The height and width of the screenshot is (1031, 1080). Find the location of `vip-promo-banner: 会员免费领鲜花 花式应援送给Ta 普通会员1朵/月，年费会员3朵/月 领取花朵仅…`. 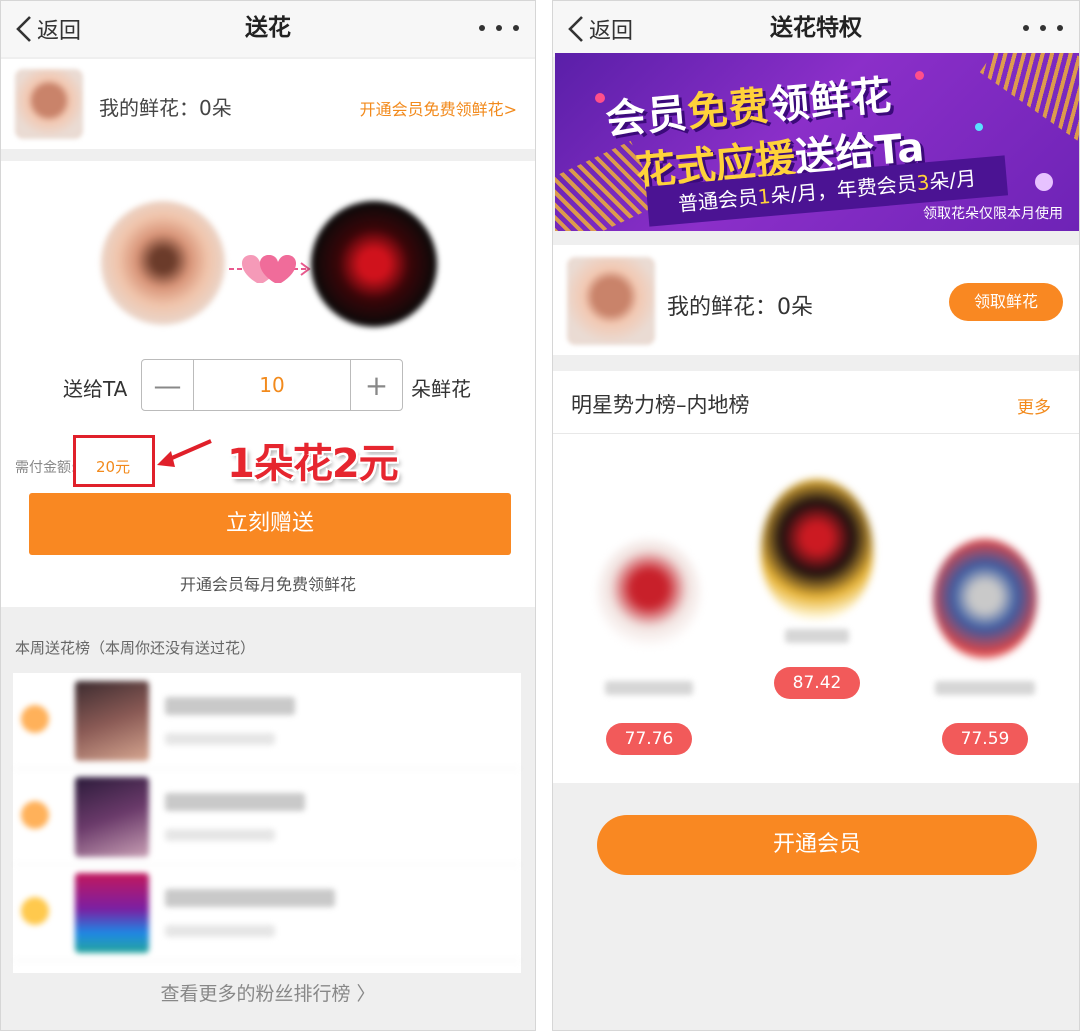

vip-promo-banner: 会员免费领鲜花 花式应援送给Ta 普通会员1朵/月，年费会员3朵/月 领取花朵仅… is located at coordinates (817, 142).